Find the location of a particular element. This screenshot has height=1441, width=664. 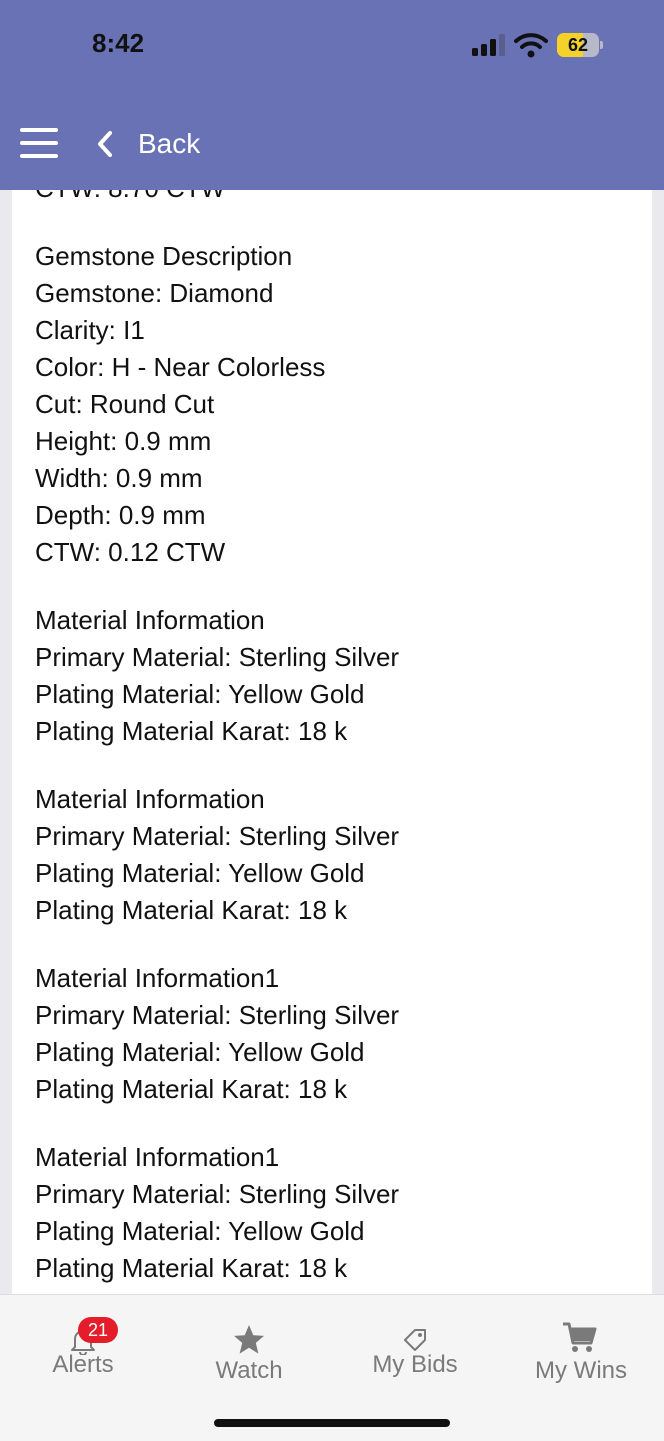

tab-watch: Watch is located at coordinates (249, 1350).